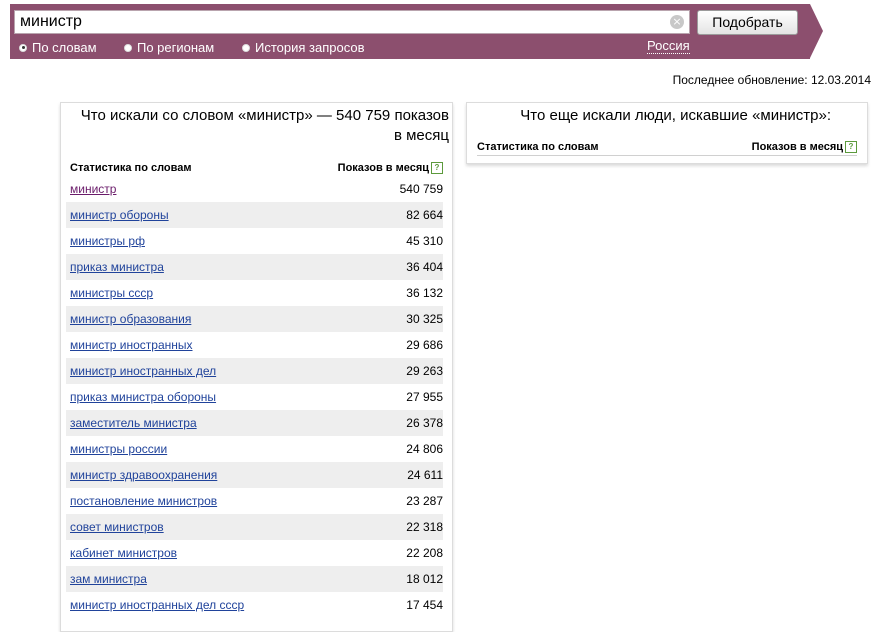  Describe the element at coordinates (254, 449) in the screenshot. I see `table-row: министры россии 24 806` at that location.